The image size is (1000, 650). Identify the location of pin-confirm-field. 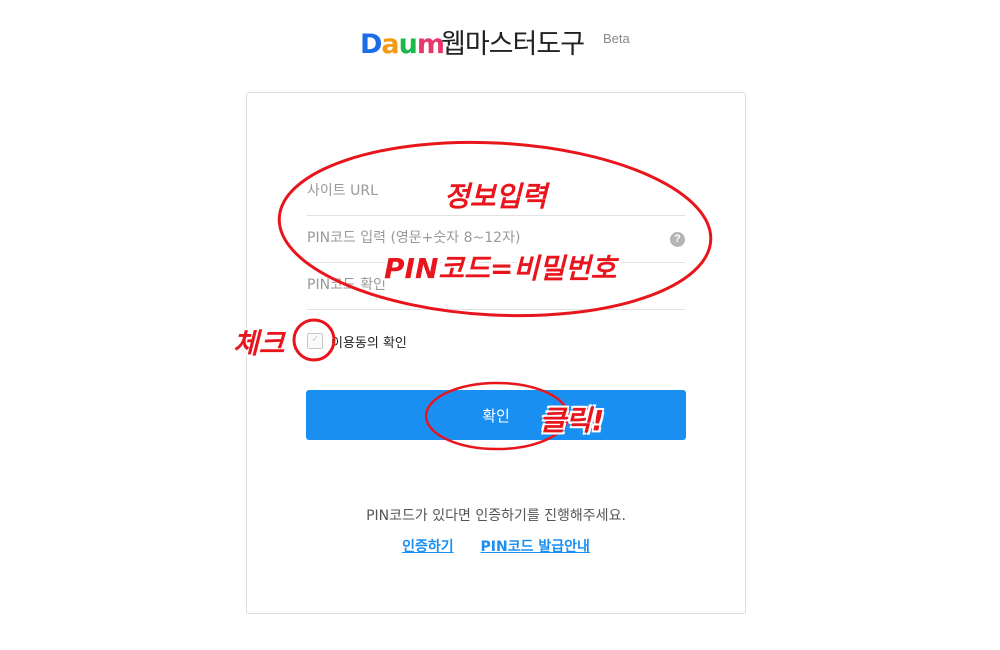
(496, 286).